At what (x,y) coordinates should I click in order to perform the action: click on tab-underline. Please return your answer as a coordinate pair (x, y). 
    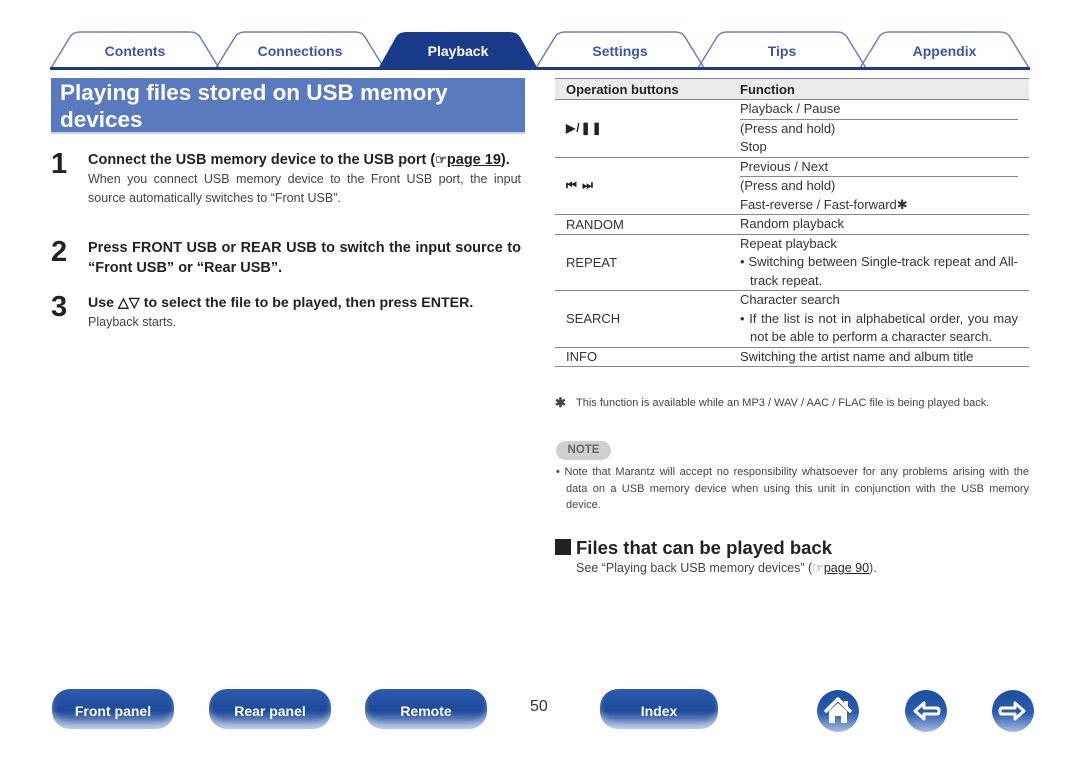
    Looking at the image, I should click on (540, 68).